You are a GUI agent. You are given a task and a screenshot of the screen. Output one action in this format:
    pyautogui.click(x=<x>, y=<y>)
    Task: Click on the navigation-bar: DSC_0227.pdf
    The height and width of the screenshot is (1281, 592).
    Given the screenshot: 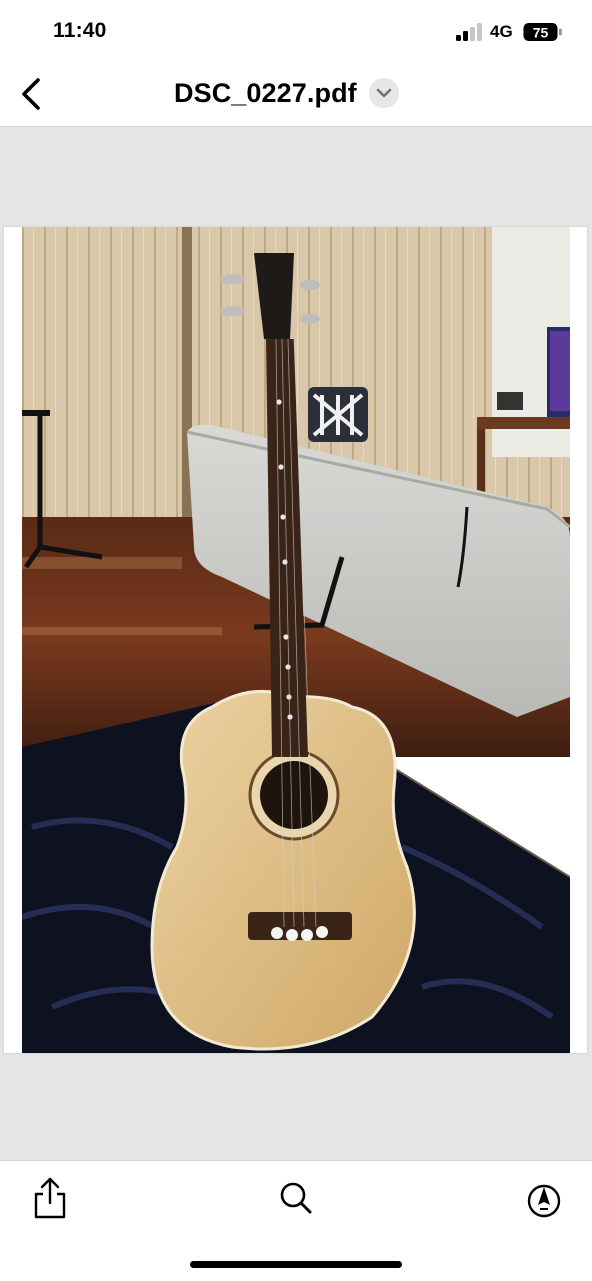 What is the action you would take?
    pyautogui.click(x=296, y=95)
    